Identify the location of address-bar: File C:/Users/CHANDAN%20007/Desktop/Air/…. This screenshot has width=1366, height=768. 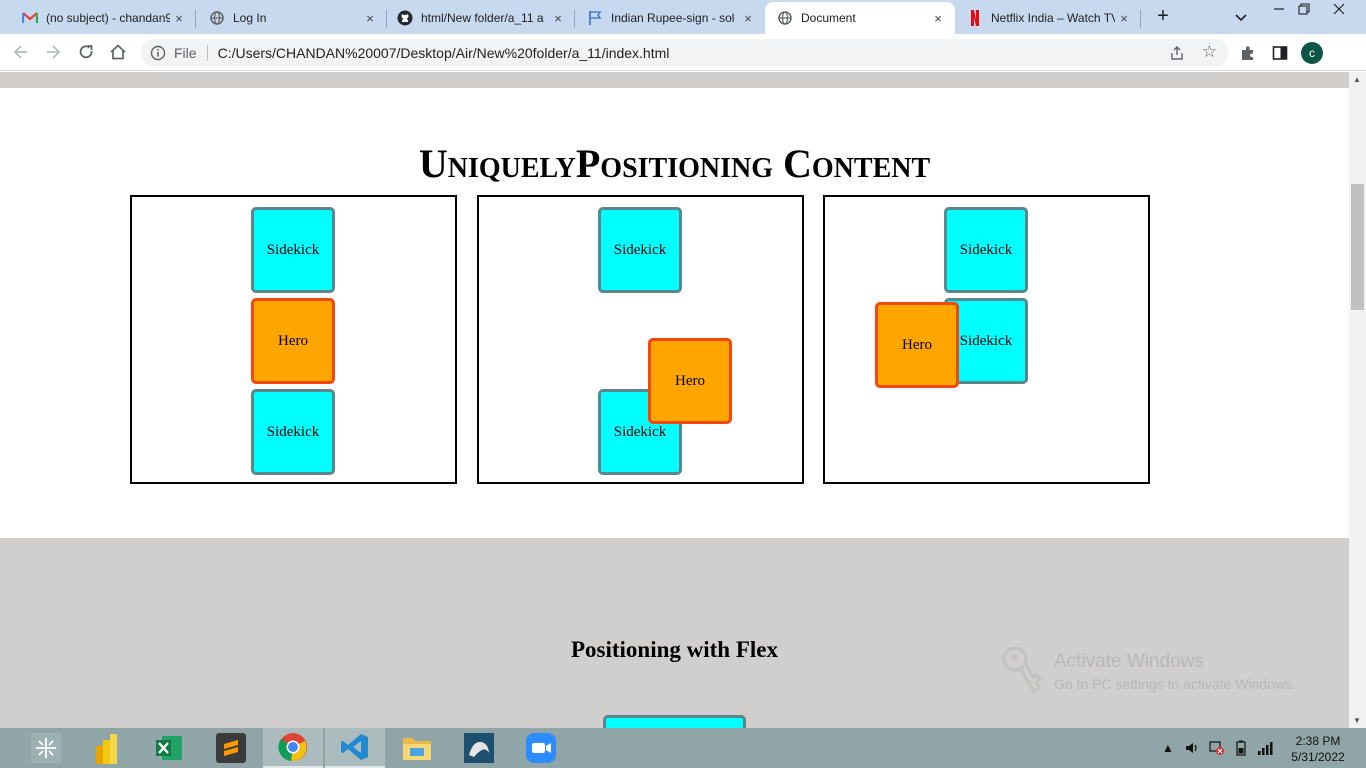
(685, 53).